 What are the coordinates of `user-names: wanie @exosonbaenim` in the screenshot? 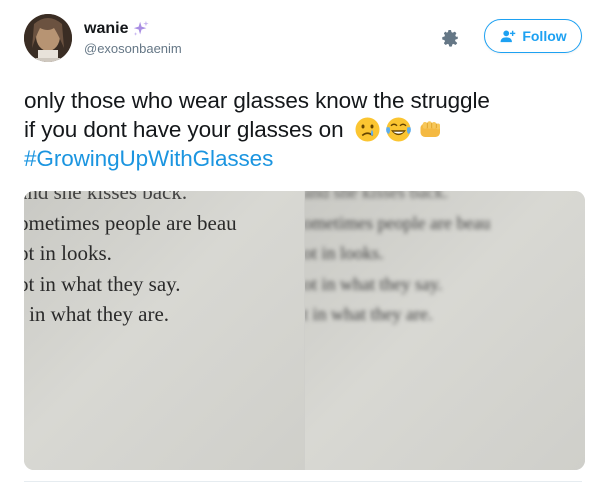 It's located at (133, 38).